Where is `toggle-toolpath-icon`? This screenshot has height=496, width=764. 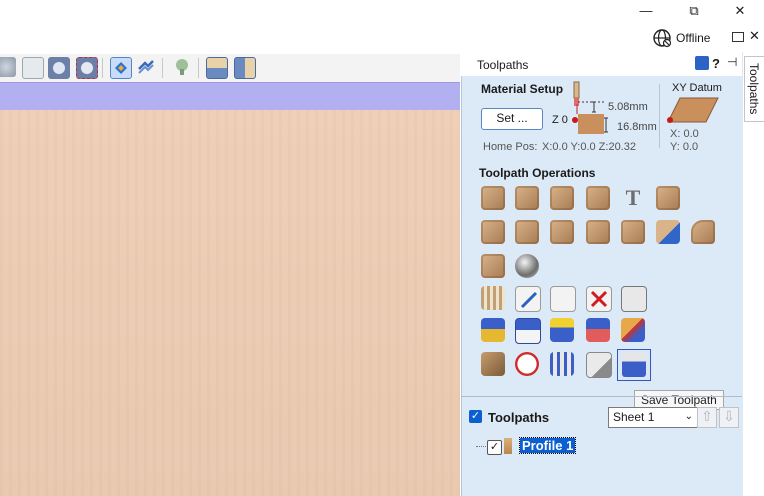 toggle-toolpath-icon is located at coordinates (146, 67).